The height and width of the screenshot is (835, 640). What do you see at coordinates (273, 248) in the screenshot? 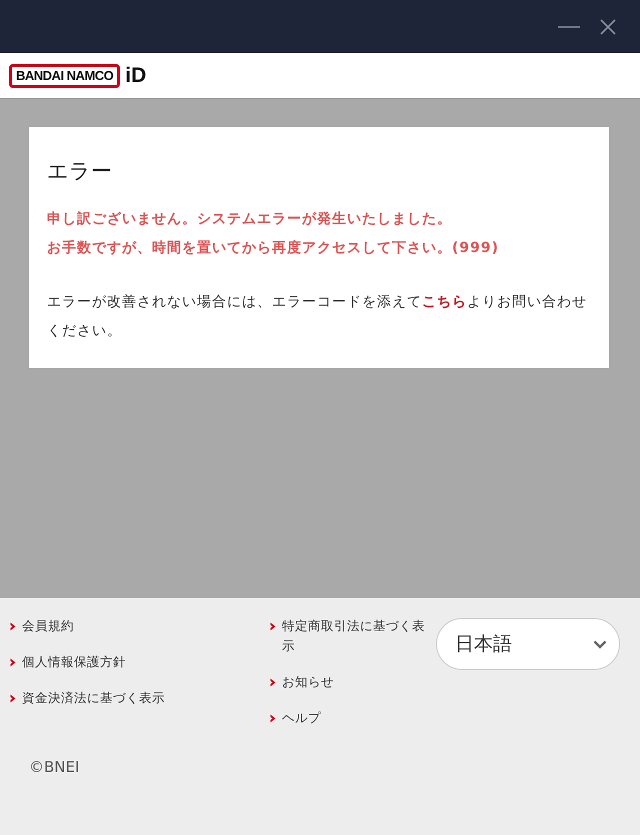
I see `error-message: お手数ですが、時間を置いてから再度アクセスして下さい。(999)` at bounding box center [273, 248].